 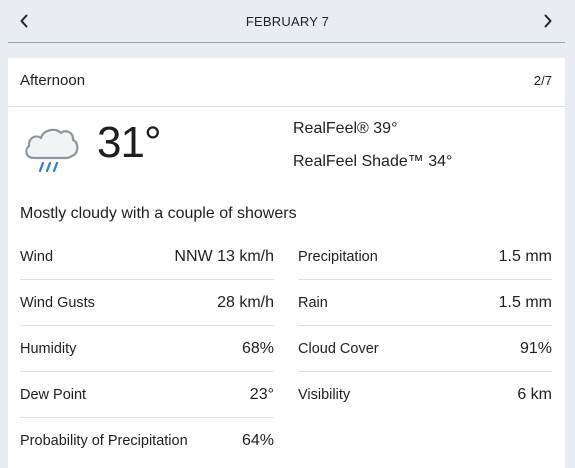 I want to click on weather-phrase: Mostly cloudy with a couple of showers, so click(x=158, y=213).